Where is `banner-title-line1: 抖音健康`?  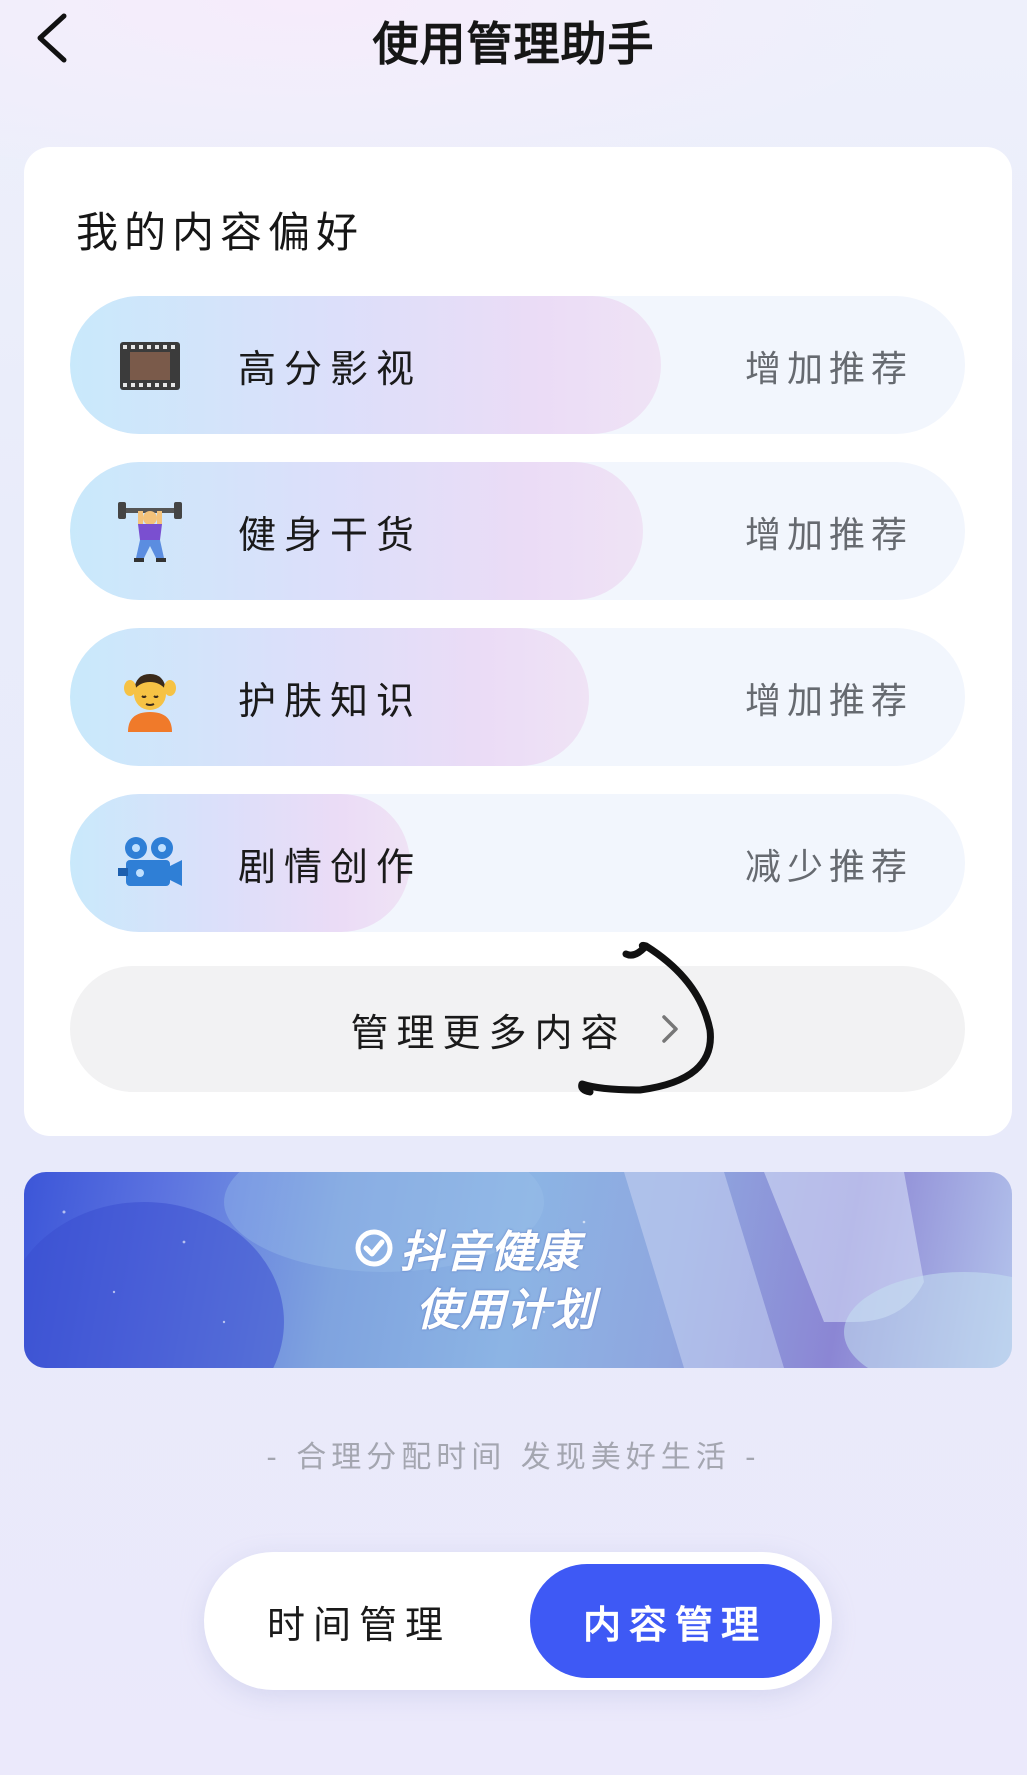
banner-title-line1: 抖音健康 is located at coordinates (490, 1252).